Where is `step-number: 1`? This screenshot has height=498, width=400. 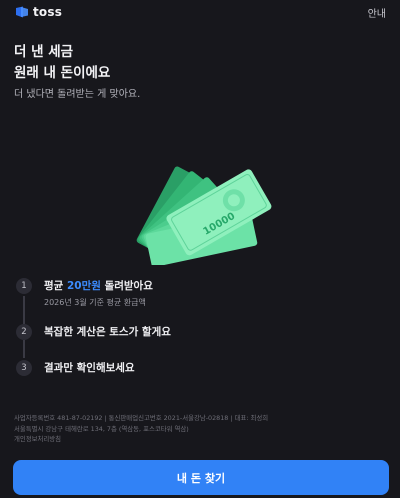 step-number: 1 is located at coordinates (24, 286).